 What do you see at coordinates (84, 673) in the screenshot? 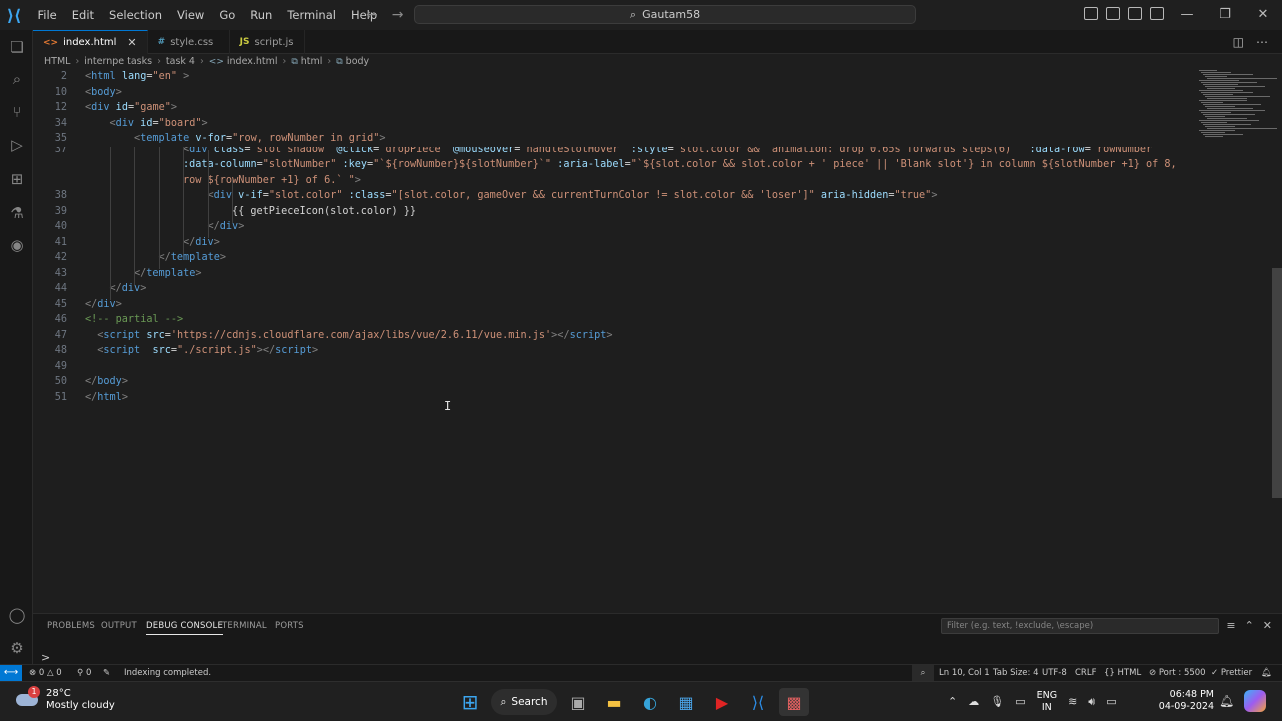
I see `ports-status: ⚲ 0` at bounding box center [84, 673].